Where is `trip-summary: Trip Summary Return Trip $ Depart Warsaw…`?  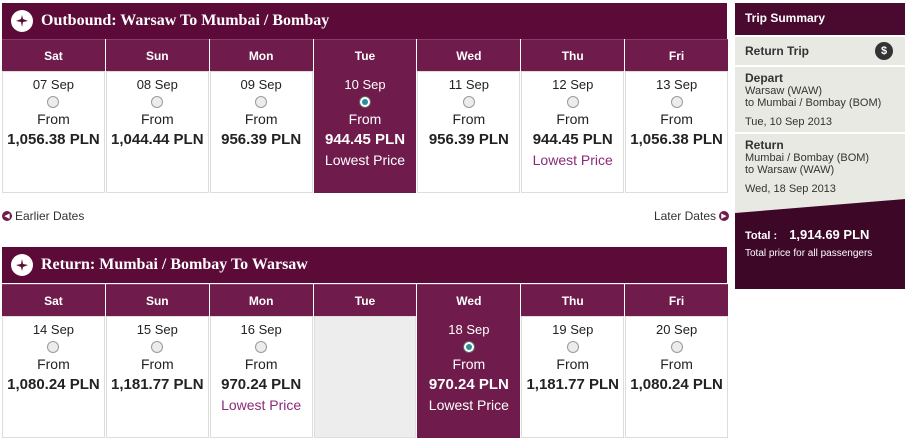
trip-summary: Trip Summary Return Trip $ Depart Warsaw… is located at coordinates (820, 146).